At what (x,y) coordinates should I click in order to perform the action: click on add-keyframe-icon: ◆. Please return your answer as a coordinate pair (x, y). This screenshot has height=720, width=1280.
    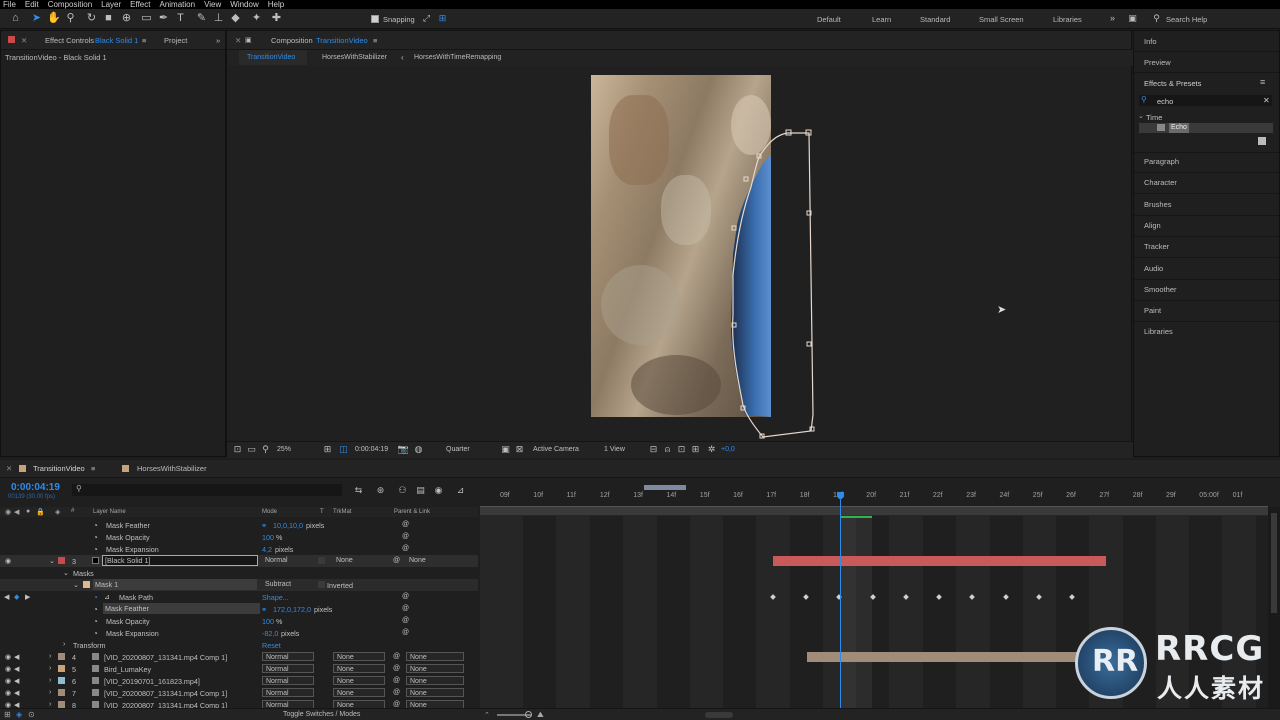
    Looking at the image, I should click on (16, 597).